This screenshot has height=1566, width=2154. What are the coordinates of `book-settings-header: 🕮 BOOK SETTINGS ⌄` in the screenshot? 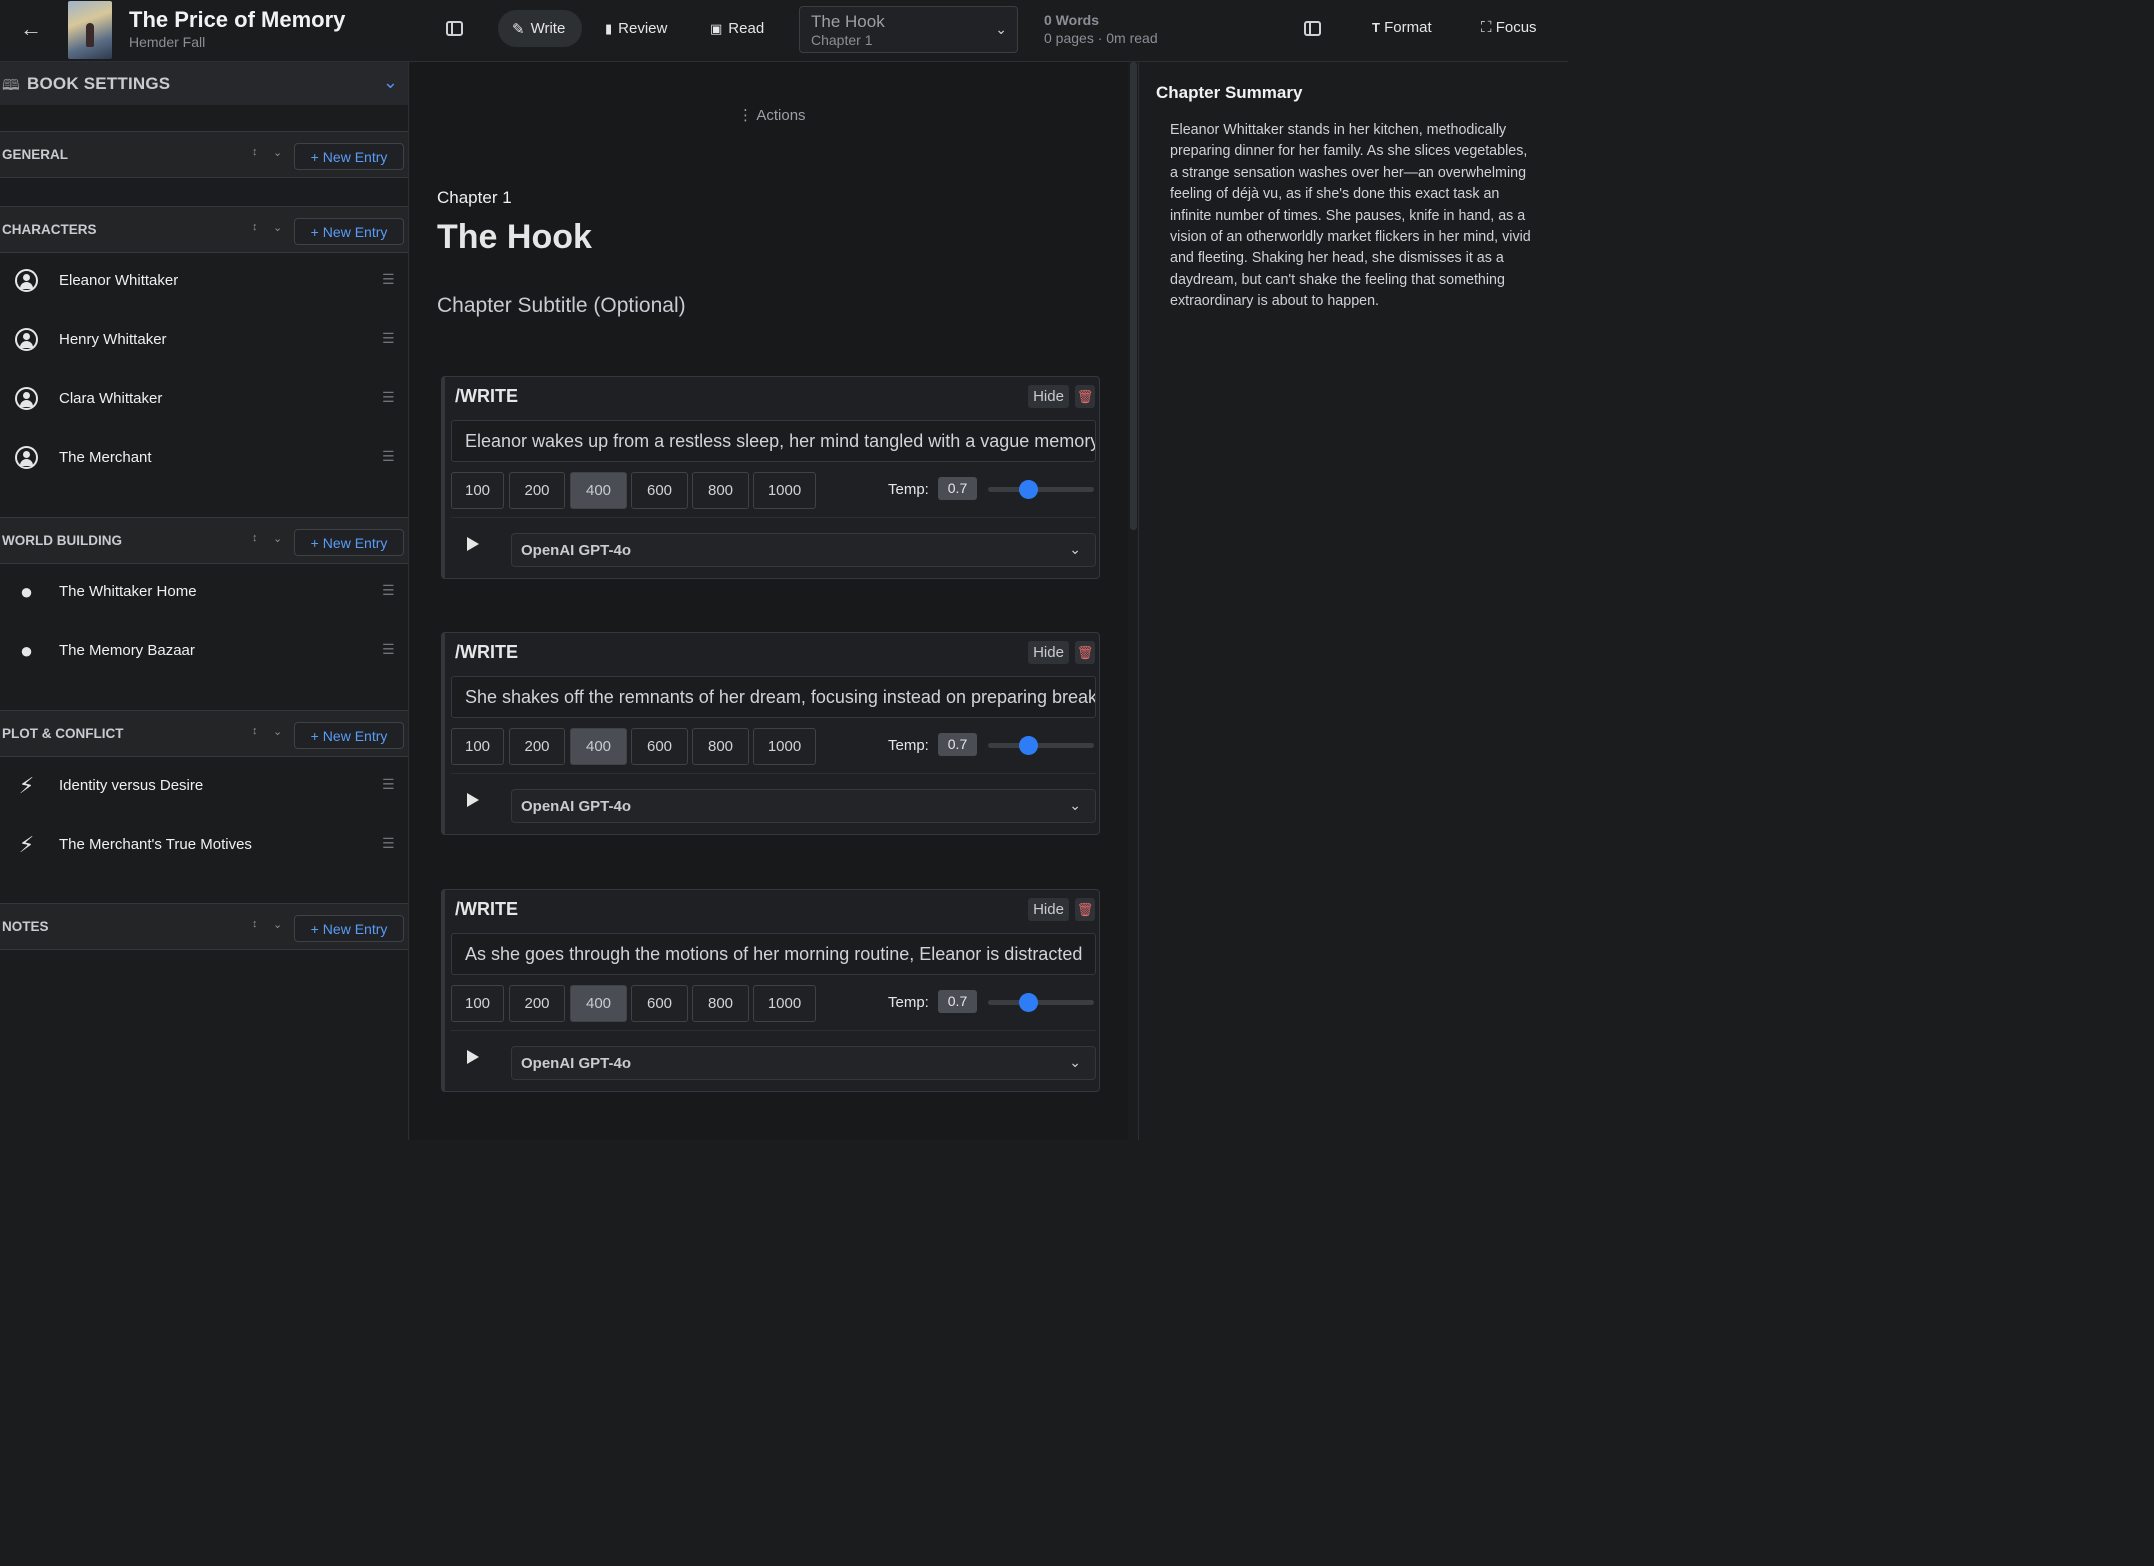 It's located at (204, 83).